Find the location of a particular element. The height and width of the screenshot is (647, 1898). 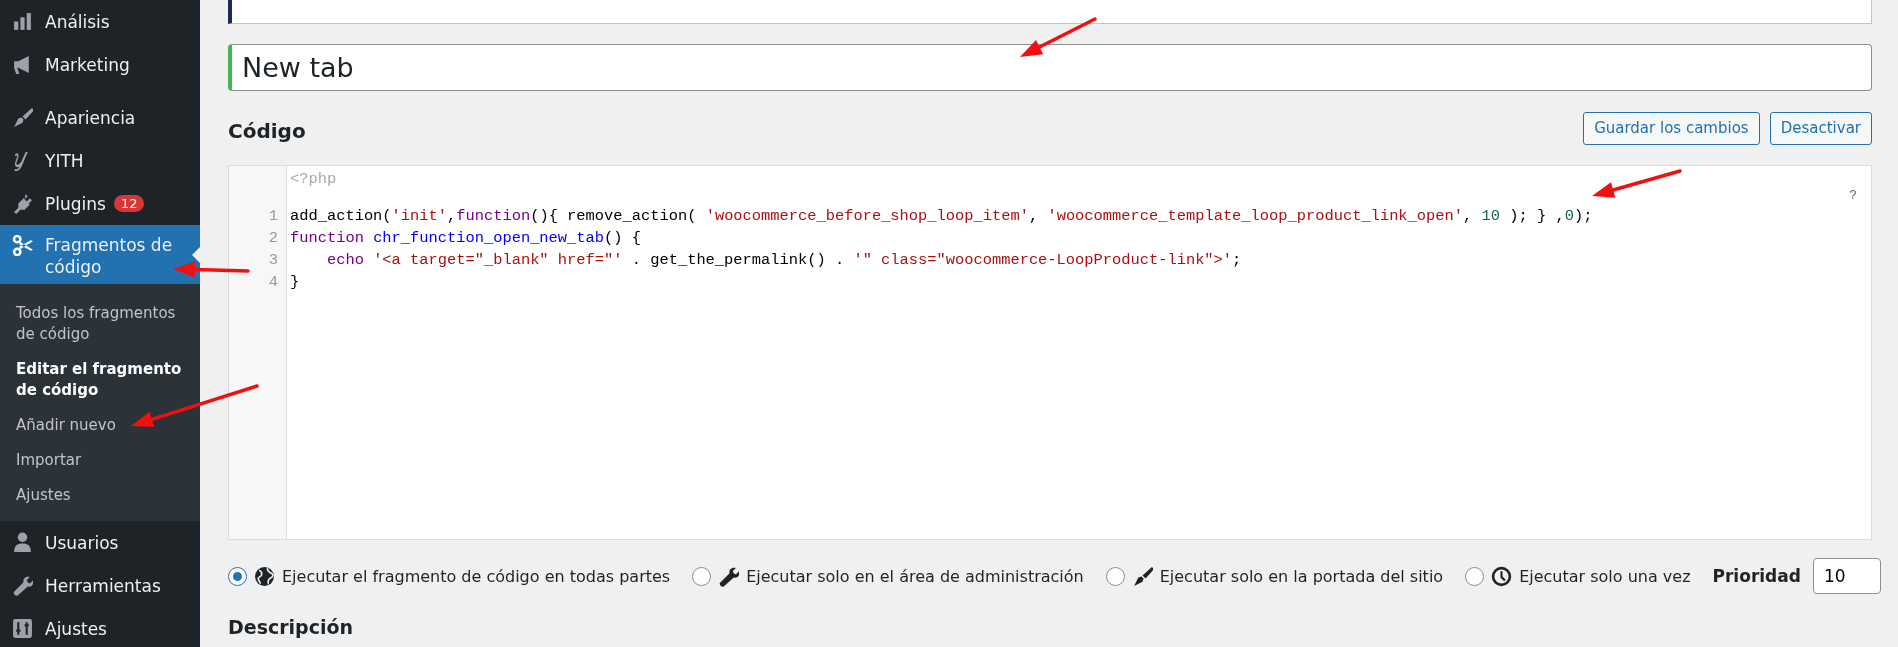

section-heading: Descripción is located at coordinates (291, 627).